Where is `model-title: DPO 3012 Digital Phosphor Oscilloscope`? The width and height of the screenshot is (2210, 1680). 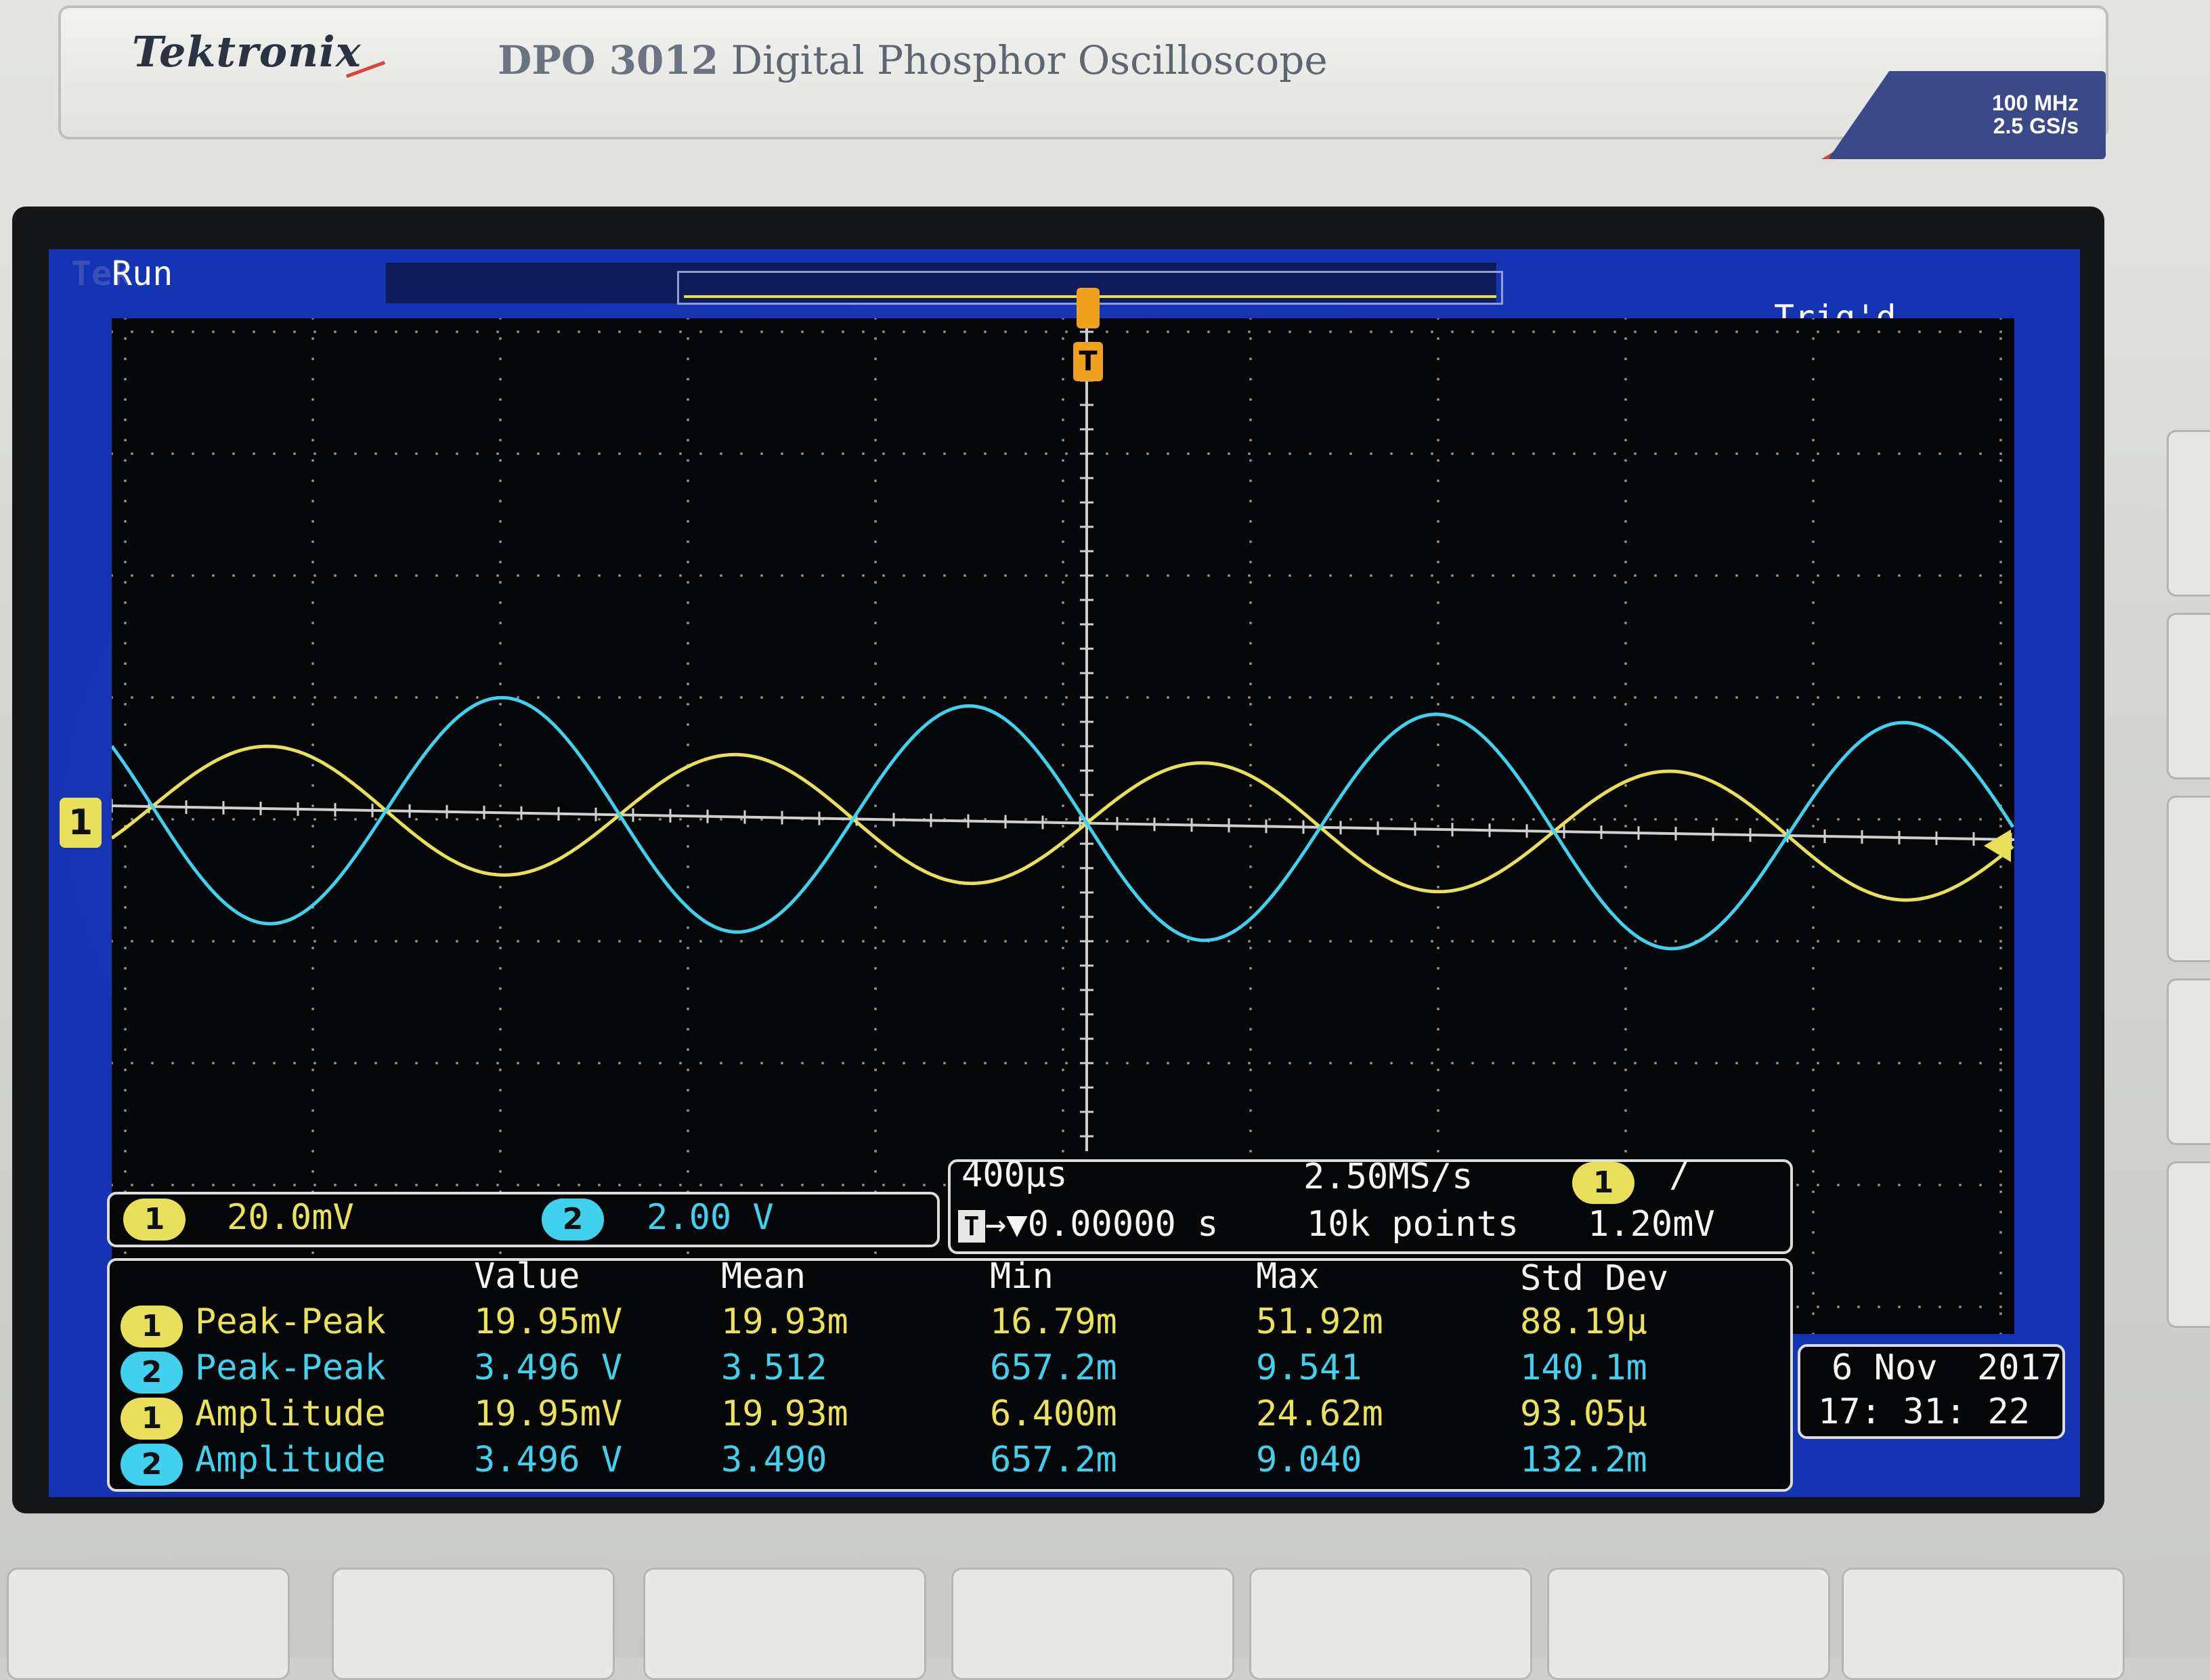 model-title: DPO 3012 Digital Phosphor Oscilloscope is located at coordinates (913, 60).